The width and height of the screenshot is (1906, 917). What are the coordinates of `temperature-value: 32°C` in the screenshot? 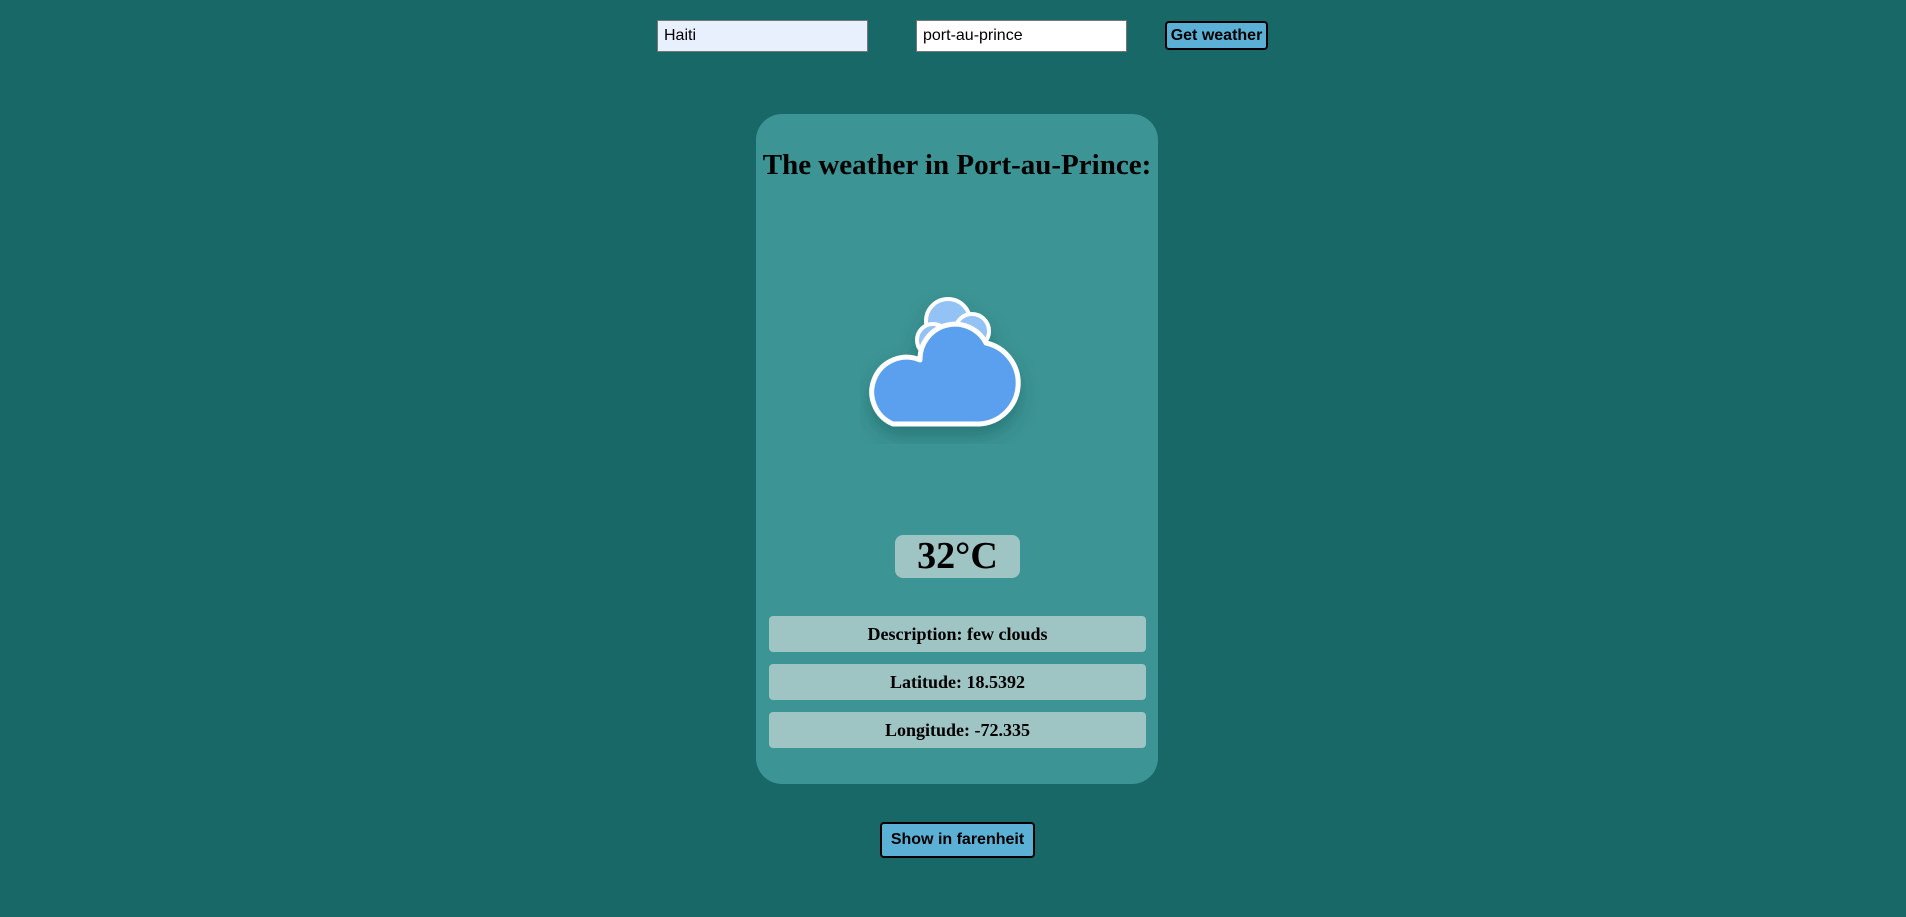 It's located at (957, 556).